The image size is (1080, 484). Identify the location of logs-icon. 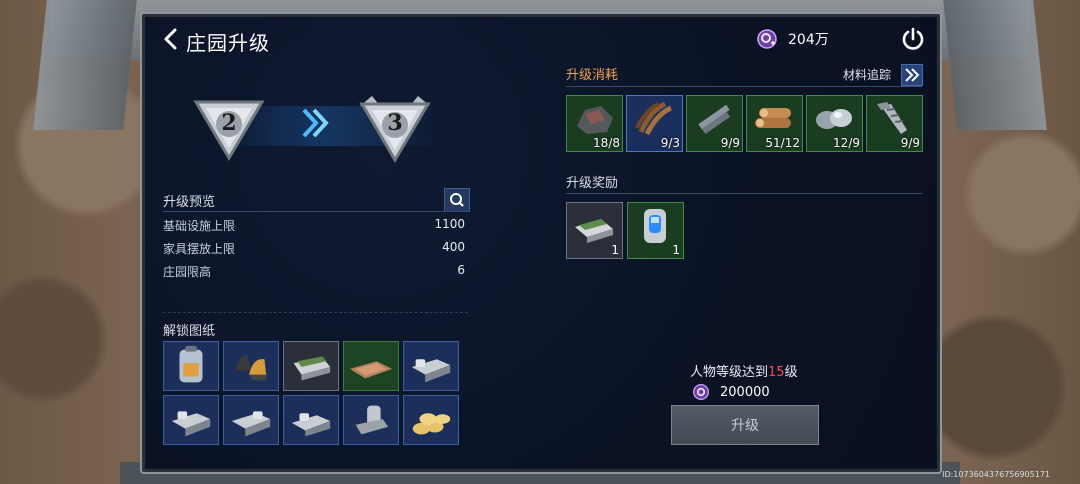
(773, 118).